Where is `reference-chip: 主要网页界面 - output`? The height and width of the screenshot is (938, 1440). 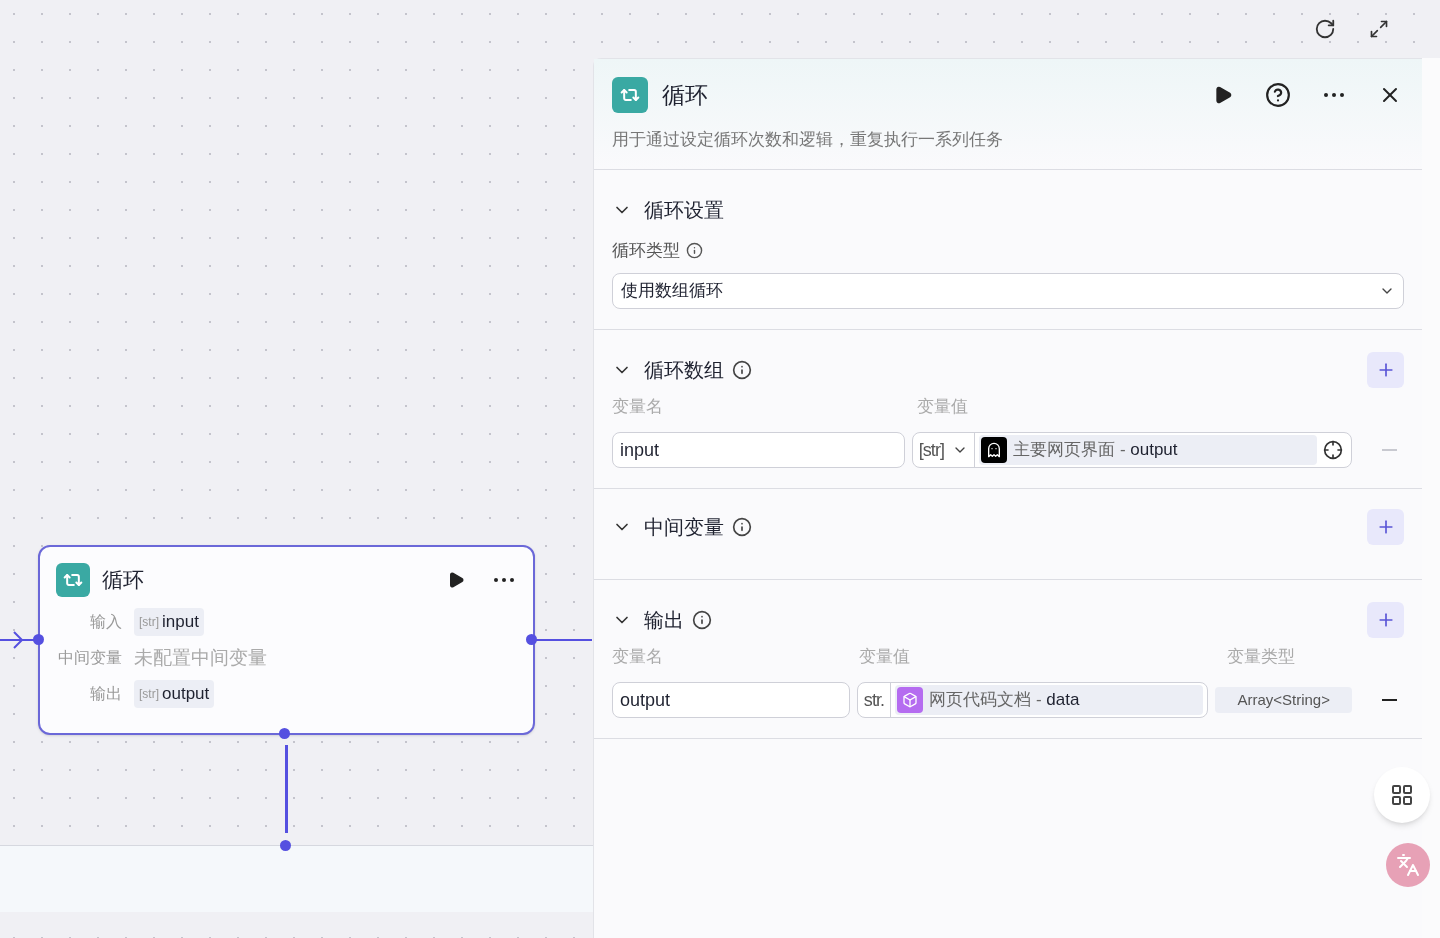
reference-chip: 主要网页界面 - output is located at coordinates (1148, 450).